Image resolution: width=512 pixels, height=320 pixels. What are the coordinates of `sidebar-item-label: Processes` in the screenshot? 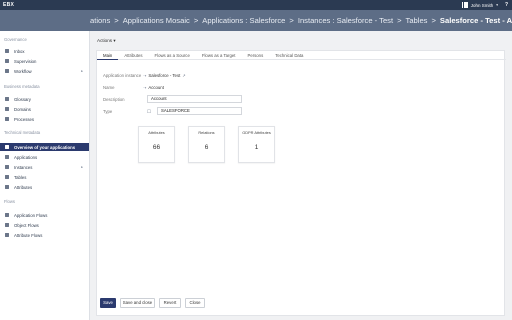 It's located at (24, 119).